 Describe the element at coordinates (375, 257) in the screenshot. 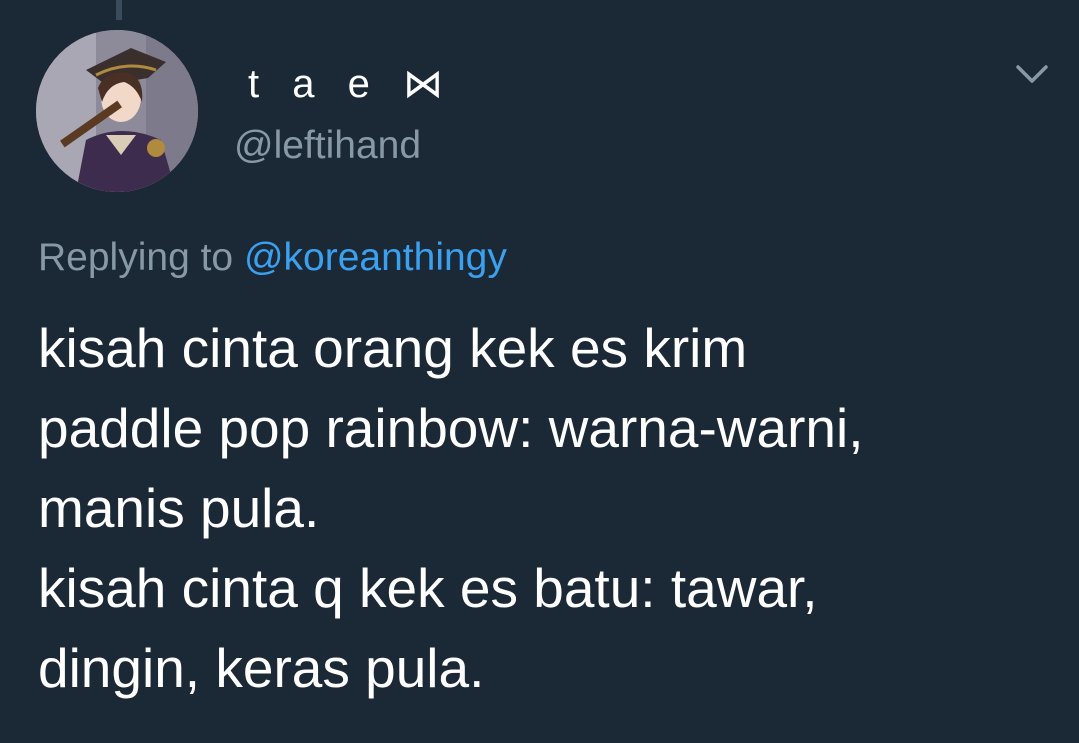

I see `replying-to-mention-link: @koreanthingy` at that location.